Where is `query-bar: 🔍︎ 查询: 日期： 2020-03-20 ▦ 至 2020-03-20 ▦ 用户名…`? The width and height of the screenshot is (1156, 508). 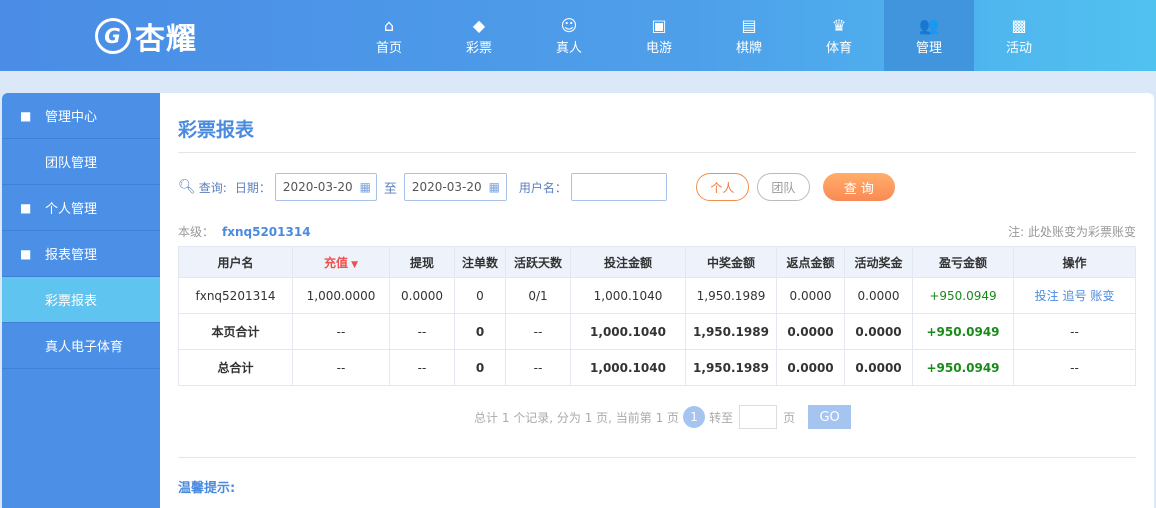
query-bar: 🔍︎ 查询: 日期： 2020-03-20 ▦ 至 2020-03-20 ▦ 用户名… is located at coordinates (536, 187).